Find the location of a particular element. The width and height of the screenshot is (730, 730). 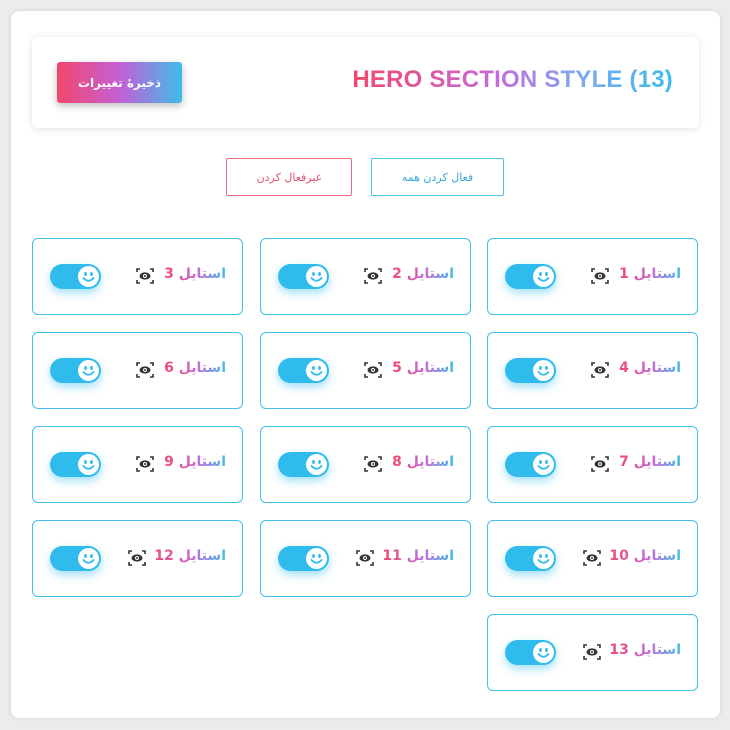

style-card-label: استایل 7 is located at coordinates (650, 462).